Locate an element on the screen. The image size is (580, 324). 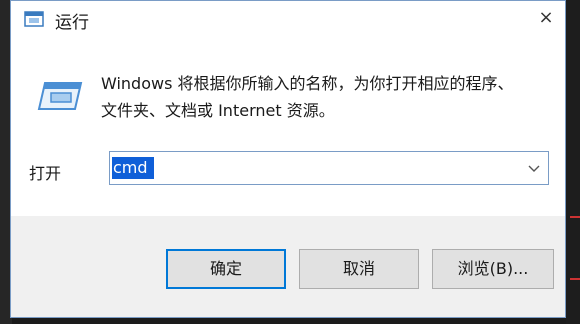
title-bar: 运行 × is located at coordinates (288, 20).